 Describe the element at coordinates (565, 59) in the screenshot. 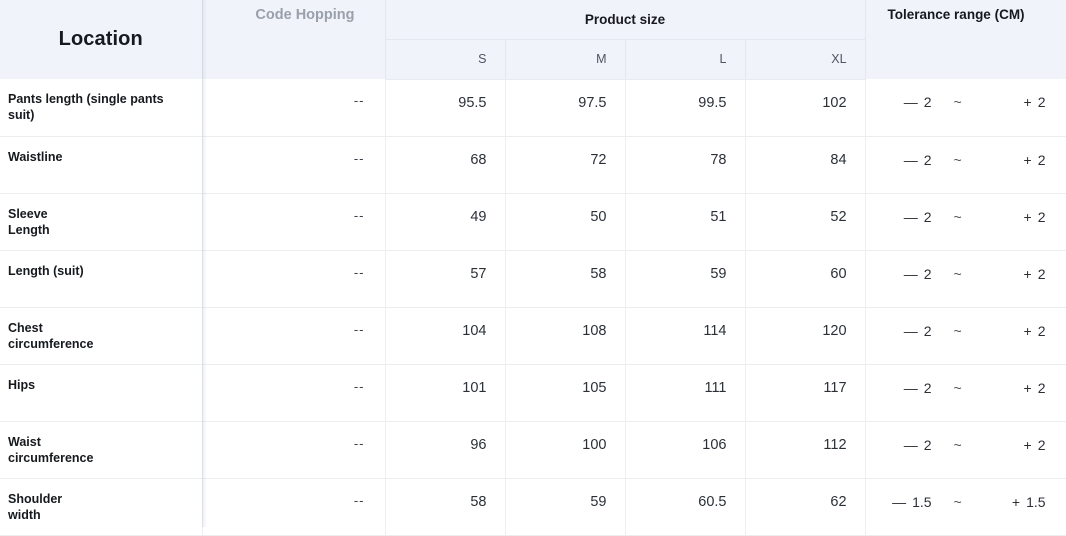

I see `column-header-size-m: M` at that location.